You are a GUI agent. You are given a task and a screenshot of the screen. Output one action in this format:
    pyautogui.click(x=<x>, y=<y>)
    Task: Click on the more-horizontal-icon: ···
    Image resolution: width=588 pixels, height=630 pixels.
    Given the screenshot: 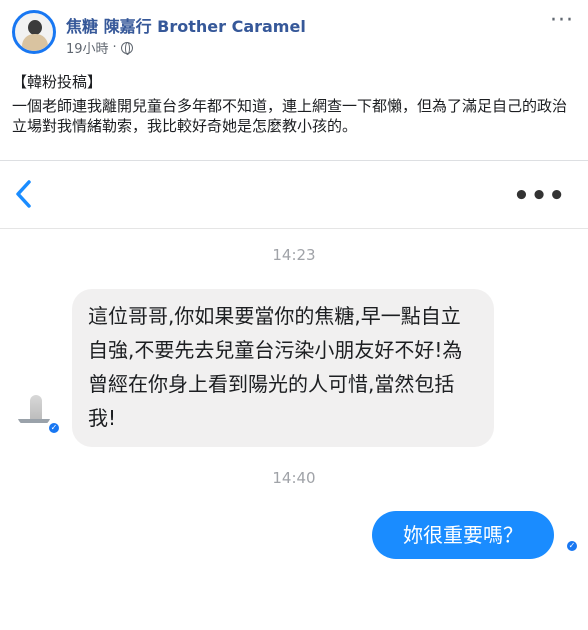 What is the action you would take?
    pyautogui.click(x=562, y=20)
    